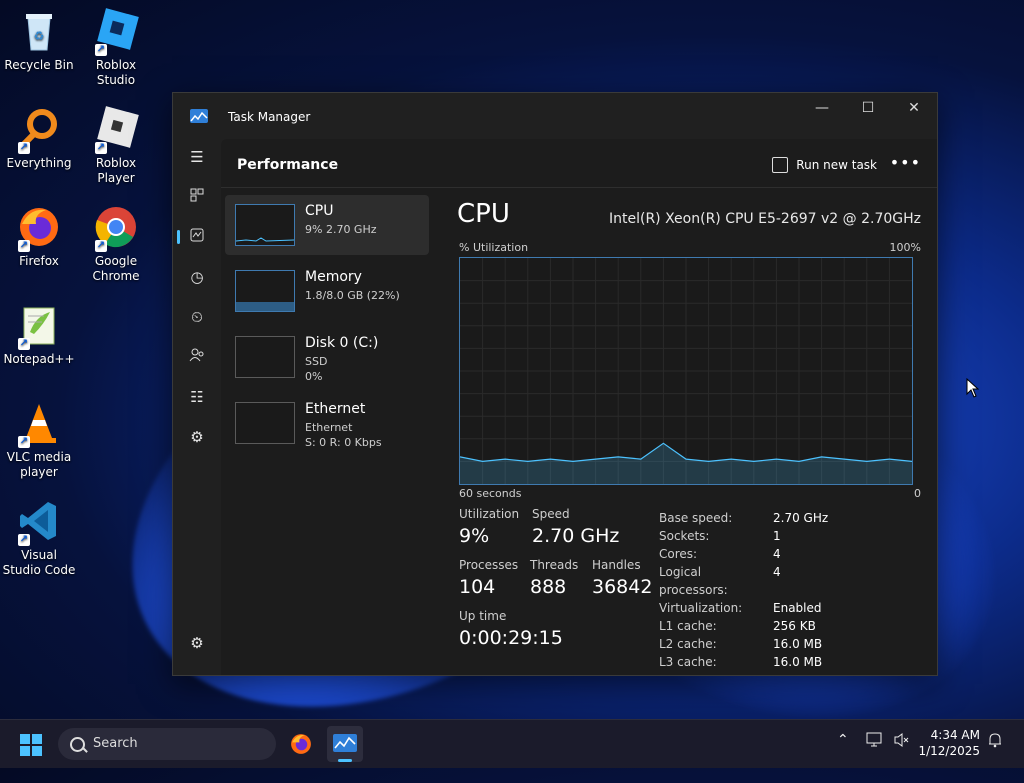 The image size is (1024, 783). I want to click on processes-nav-icon, so click(197, 197).